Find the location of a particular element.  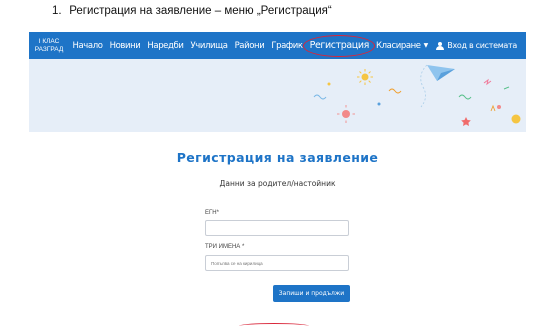

highlight-ring is located at coordinates (339, 46).